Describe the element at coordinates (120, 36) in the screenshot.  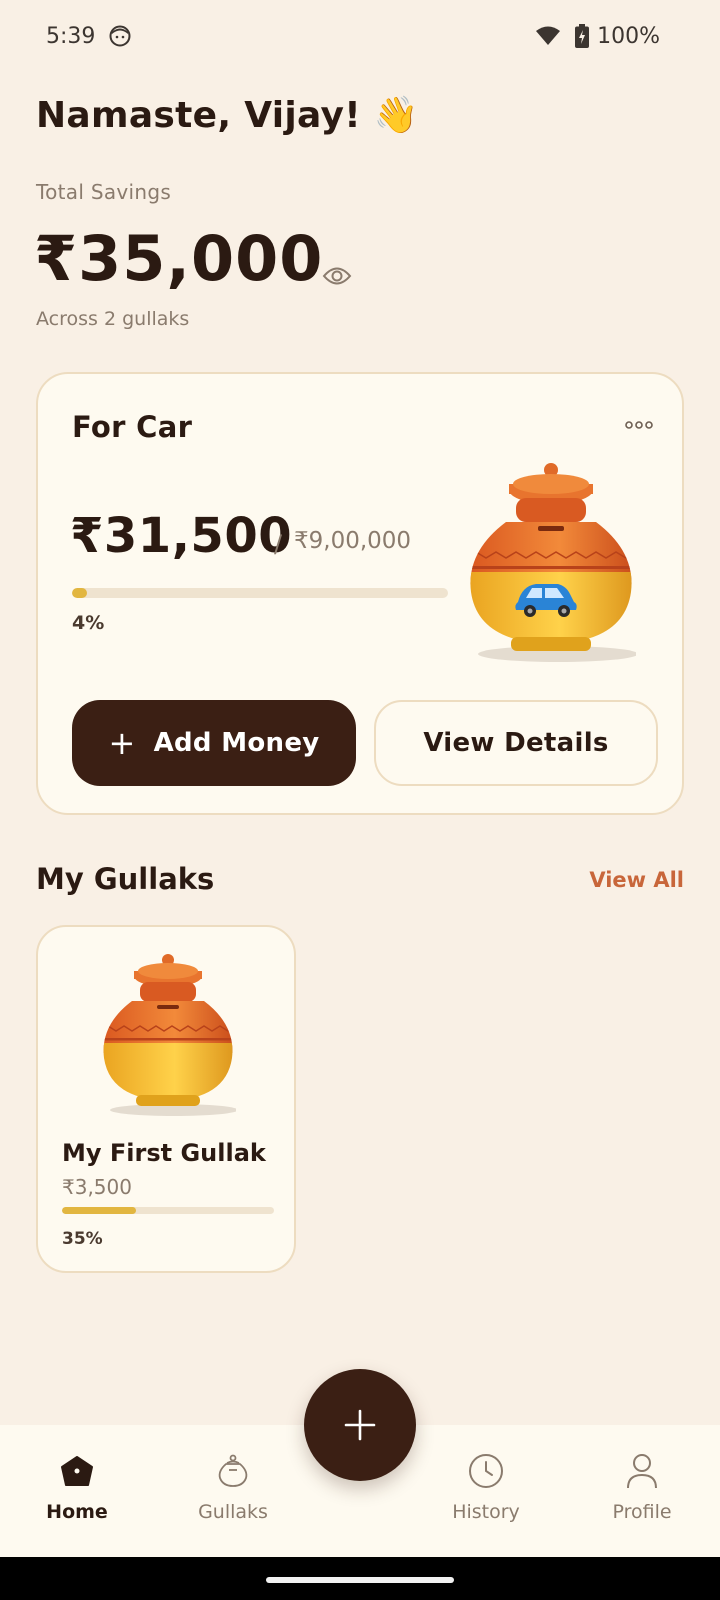
I see `face-notification-icon` at that location.